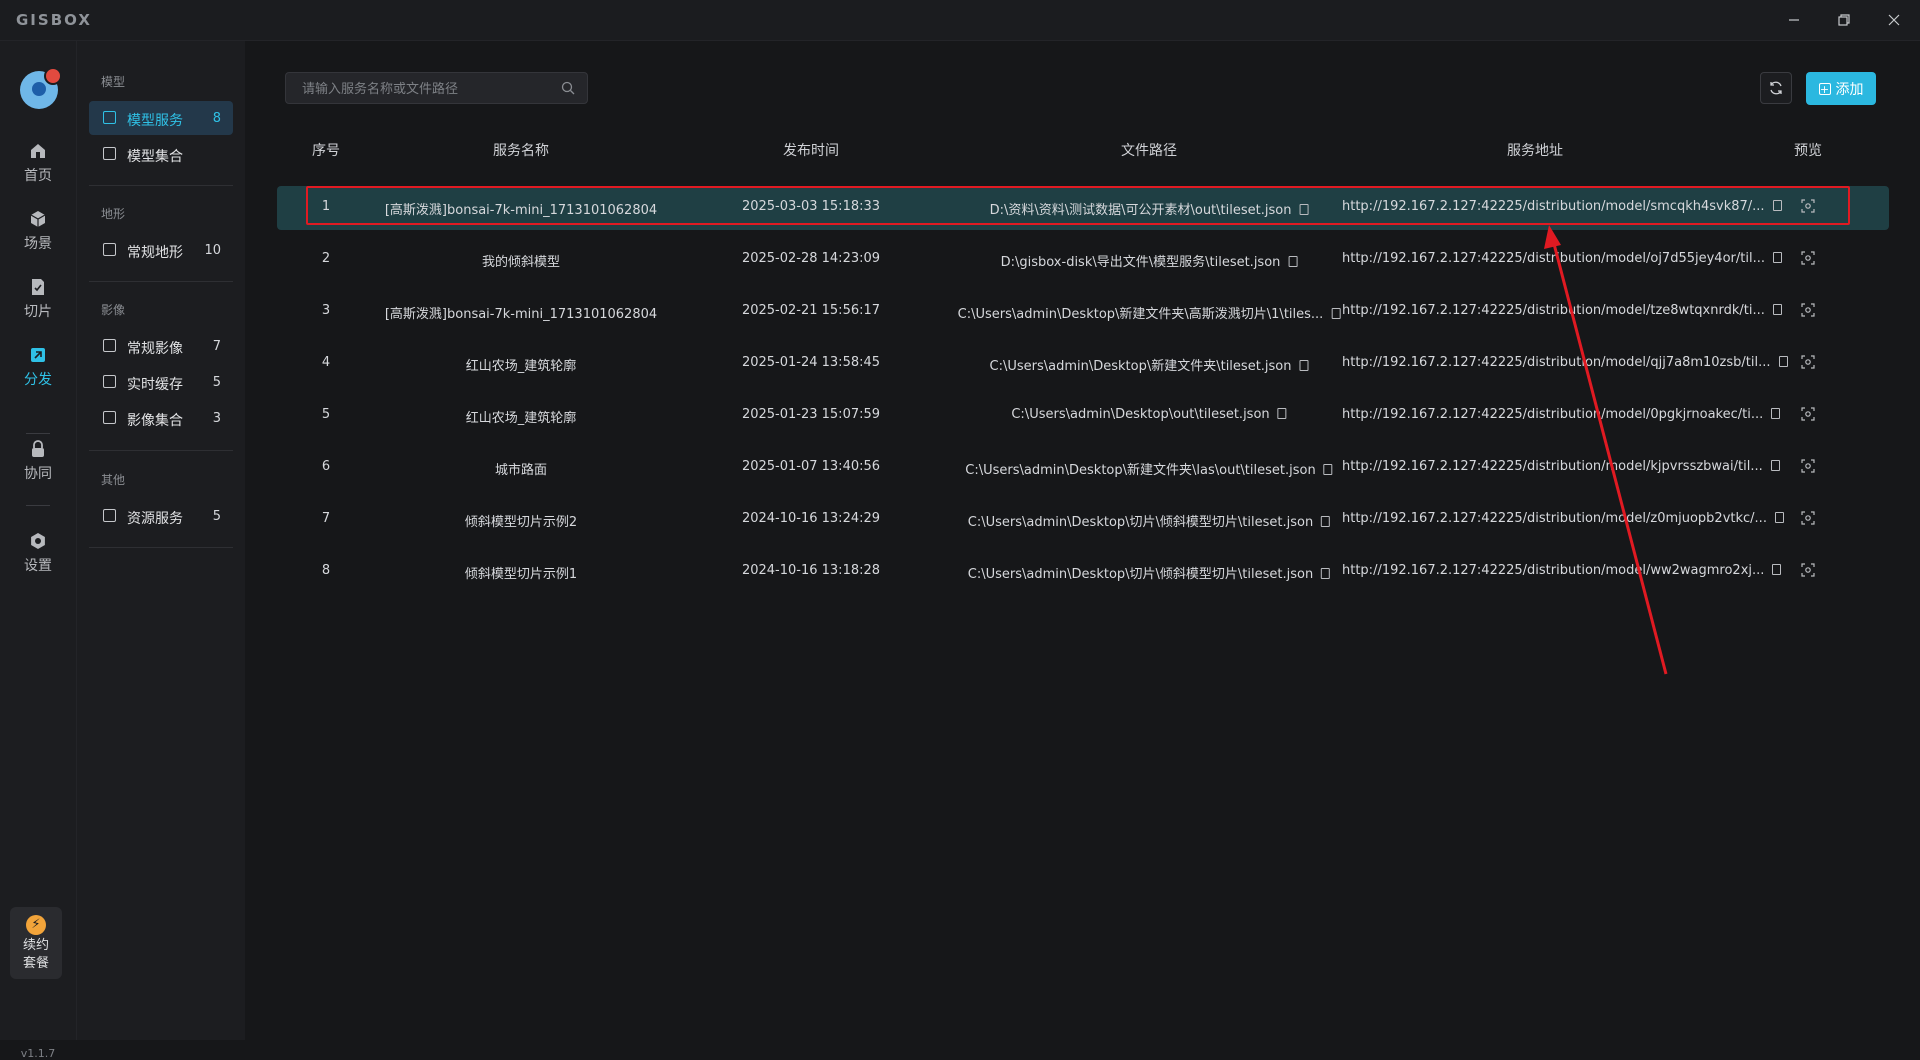  What do you see at coordinates (38, 151) in the screenshot?
I see `home-icon` at bounding box center [38, 151].